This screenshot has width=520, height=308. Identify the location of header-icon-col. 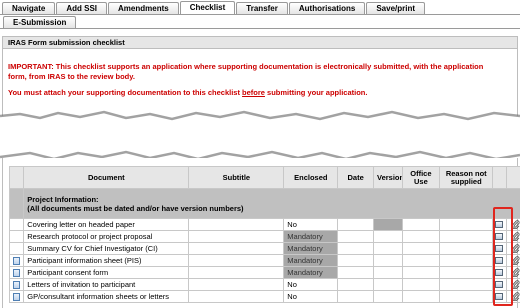
(16, 177).